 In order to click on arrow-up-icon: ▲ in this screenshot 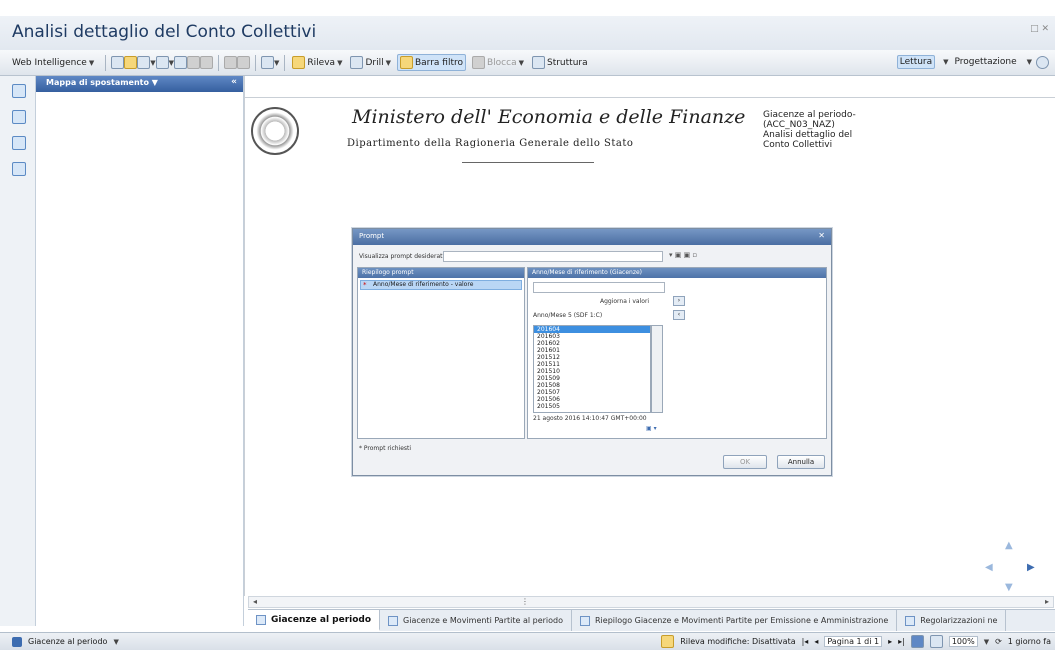, I will do `click(1009, 545)`.